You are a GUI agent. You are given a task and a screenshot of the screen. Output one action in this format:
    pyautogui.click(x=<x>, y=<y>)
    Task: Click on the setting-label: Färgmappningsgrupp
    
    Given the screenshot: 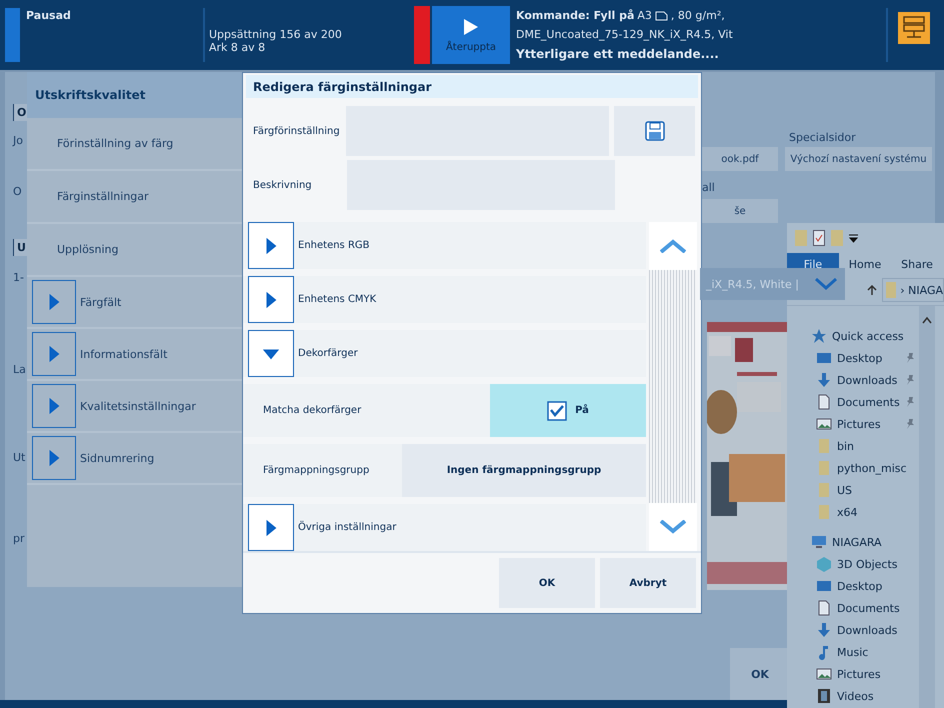 What is the action you would take?
    pyautogui.click(x=316, y=471)
    